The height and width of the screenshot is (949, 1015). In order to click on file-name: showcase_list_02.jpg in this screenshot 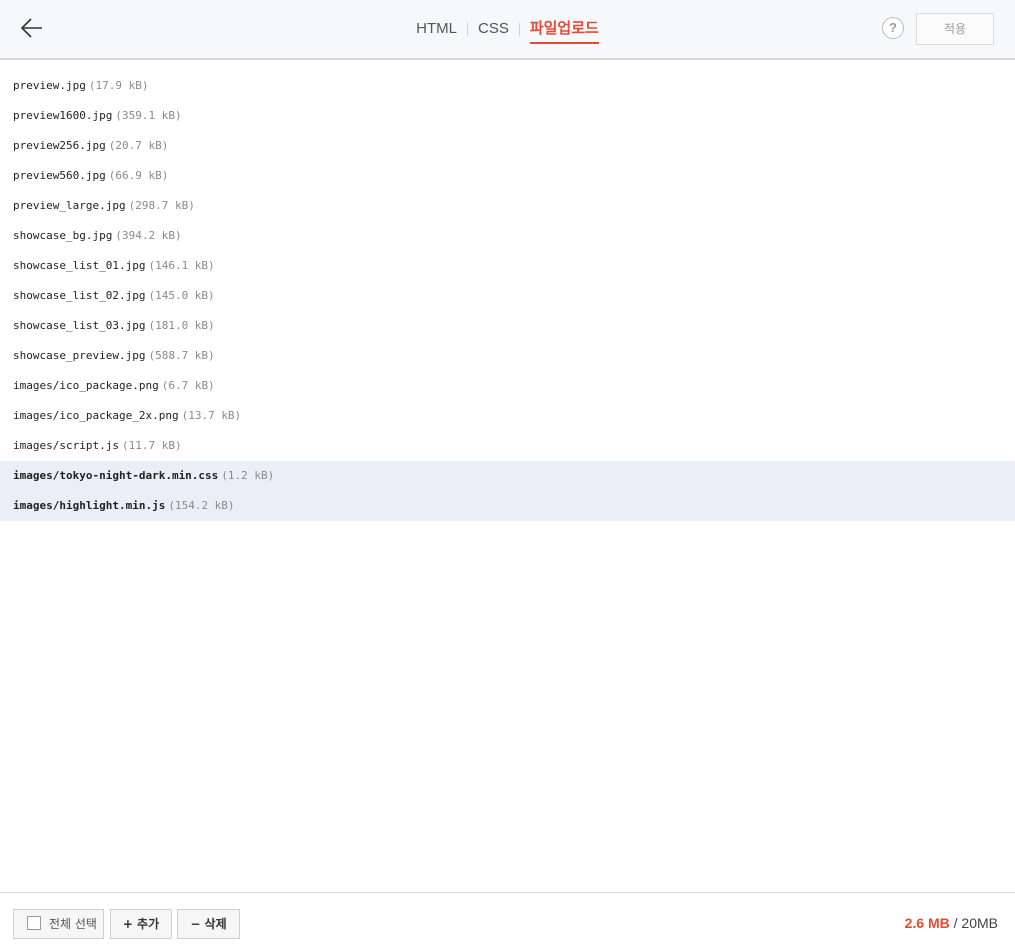, I will do `click(79, 295)`.